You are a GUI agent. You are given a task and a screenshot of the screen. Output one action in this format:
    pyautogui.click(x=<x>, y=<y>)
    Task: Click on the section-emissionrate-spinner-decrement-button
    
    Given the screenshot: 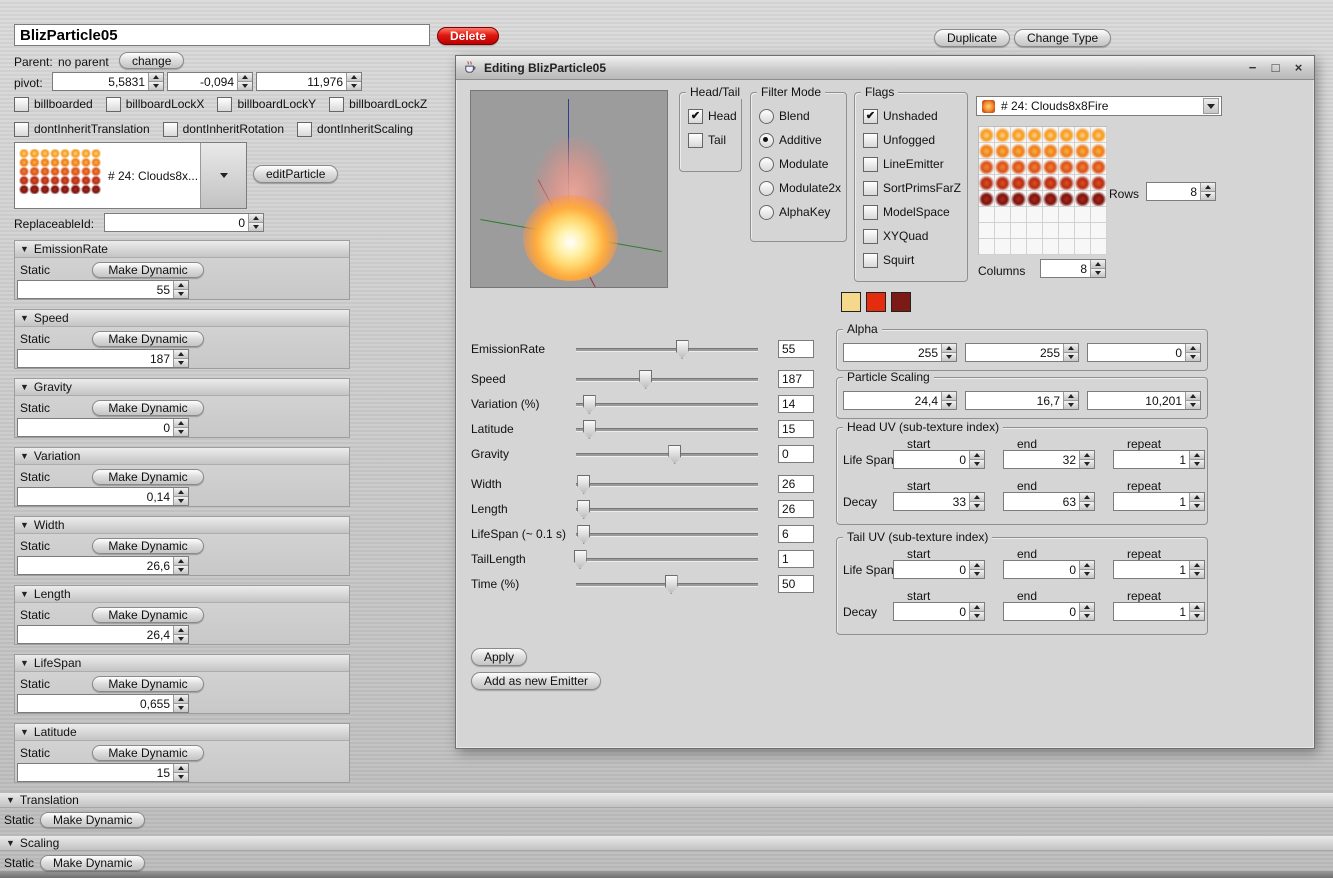 What is the action you would take?
    pyautogui.click(x=181, y=294)
    